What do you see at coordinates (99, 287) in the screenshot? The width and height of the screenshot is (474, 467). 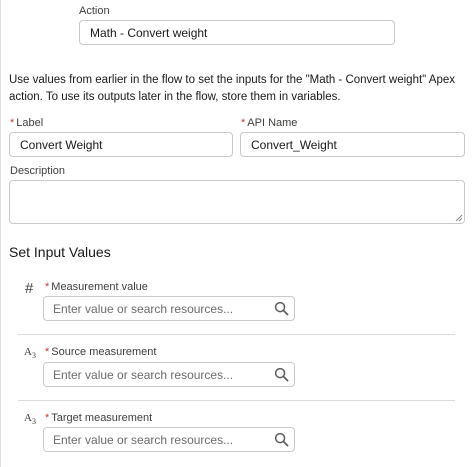 I see `measurement-value-label-text: Measurement value` at bounding box center [99, 287].